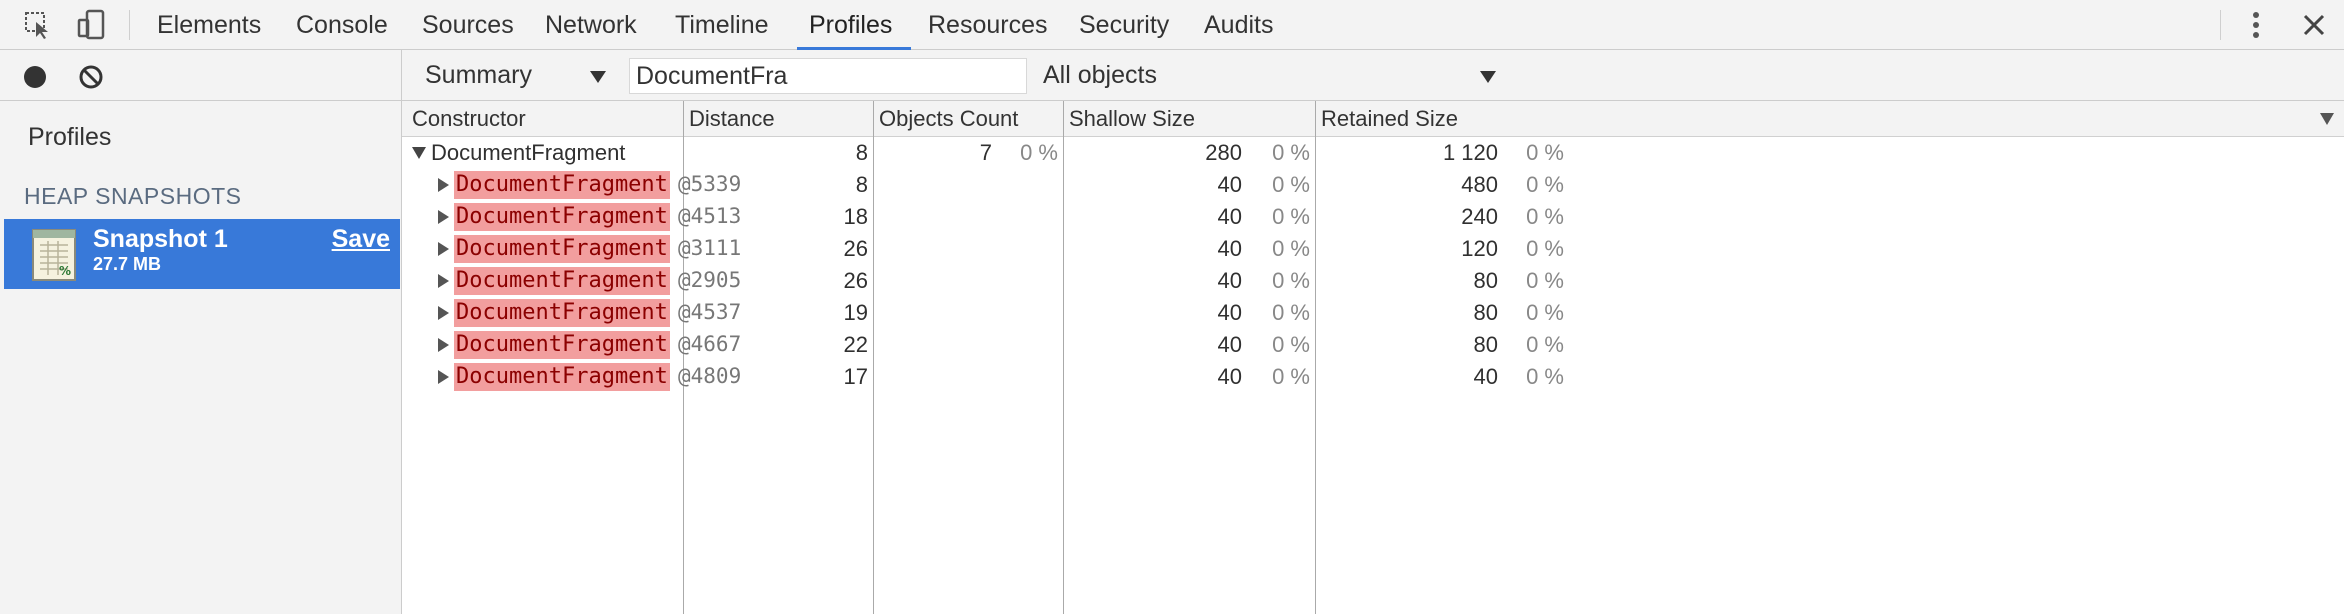  I want to click on close-icon, so click(2314, 25).